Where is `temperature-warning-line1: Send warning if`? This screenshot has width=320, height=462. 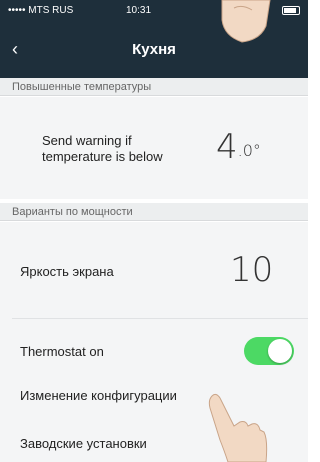 temperature-warning-line1: Send warning if is located at coordinates (87, 140).